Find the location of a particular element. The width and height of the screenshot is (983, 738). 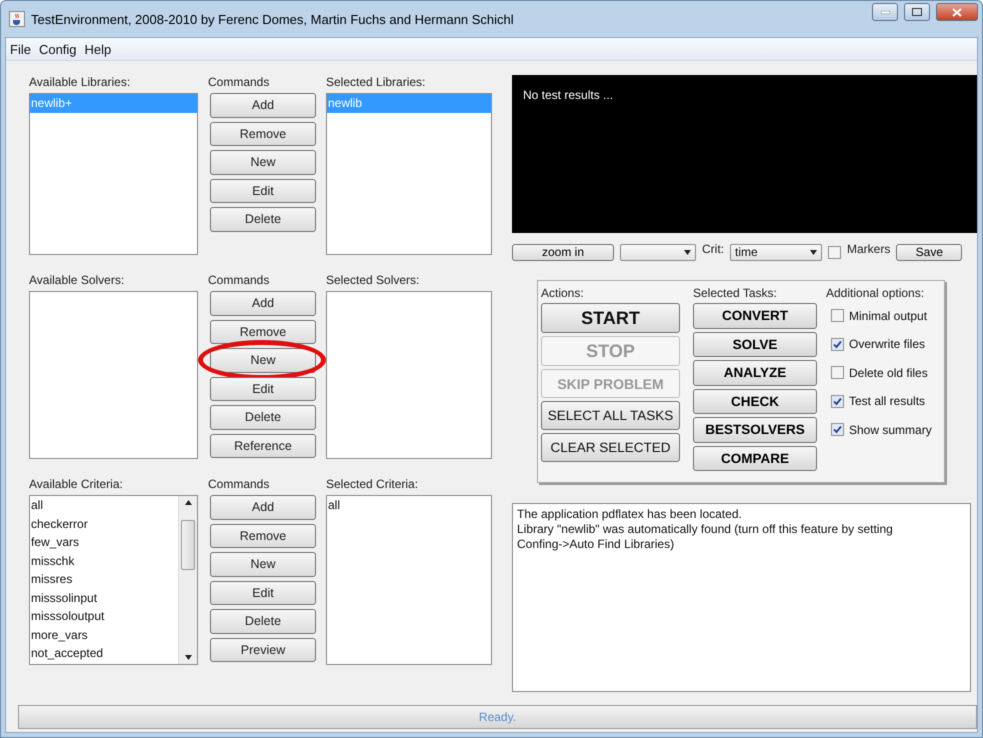

markers-checkbox is located at coordinates (834, 252).